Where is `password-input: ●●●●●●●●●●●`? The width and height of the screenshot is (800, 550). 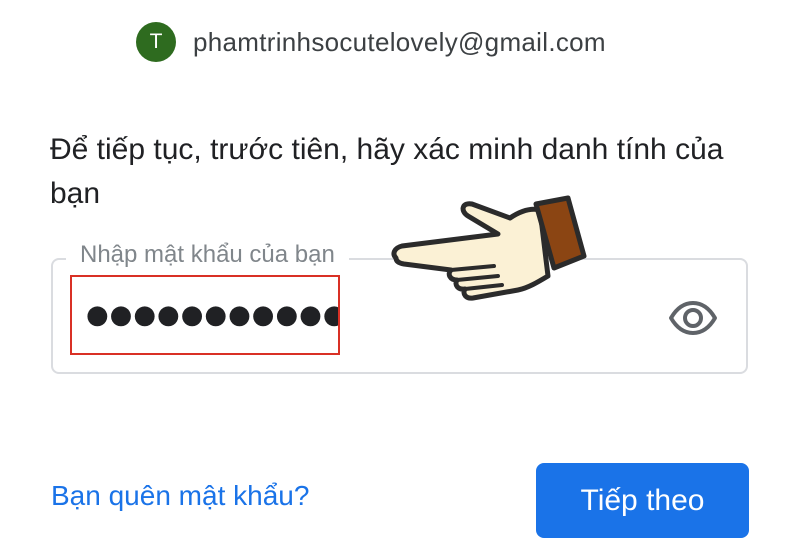
password-input: ●●●●●●●●●●● is located at coordinates (205, 315).